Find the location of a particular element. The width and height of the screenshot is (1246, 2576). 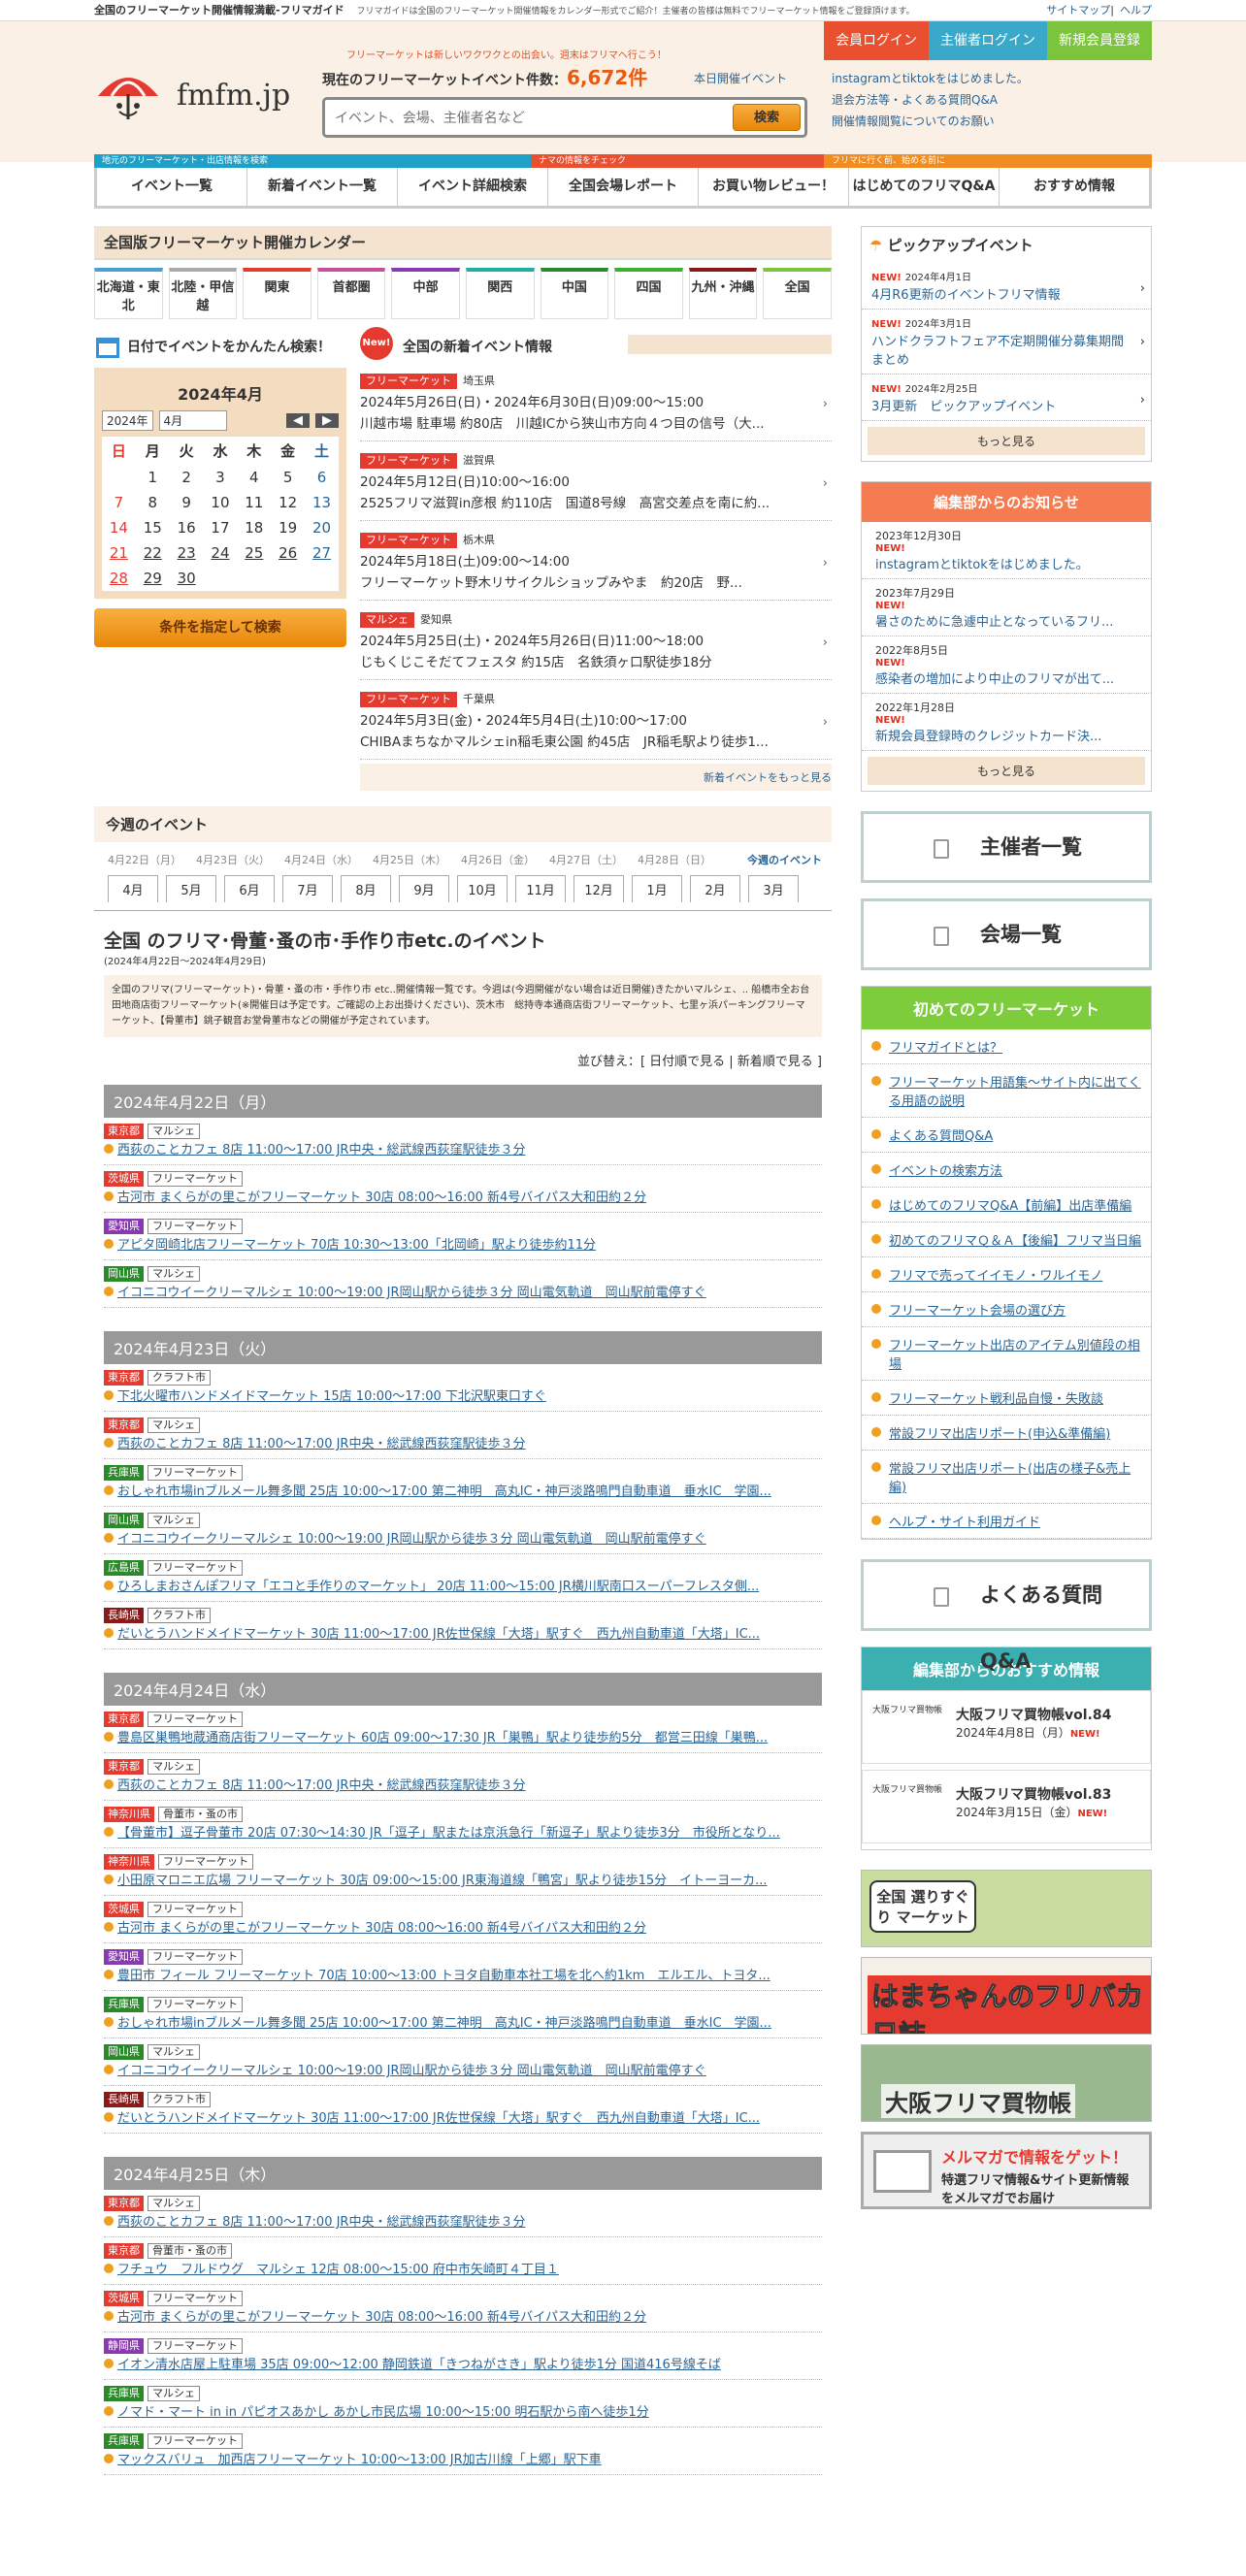

calendar-day: 17 is located at coordinates (221, 528).